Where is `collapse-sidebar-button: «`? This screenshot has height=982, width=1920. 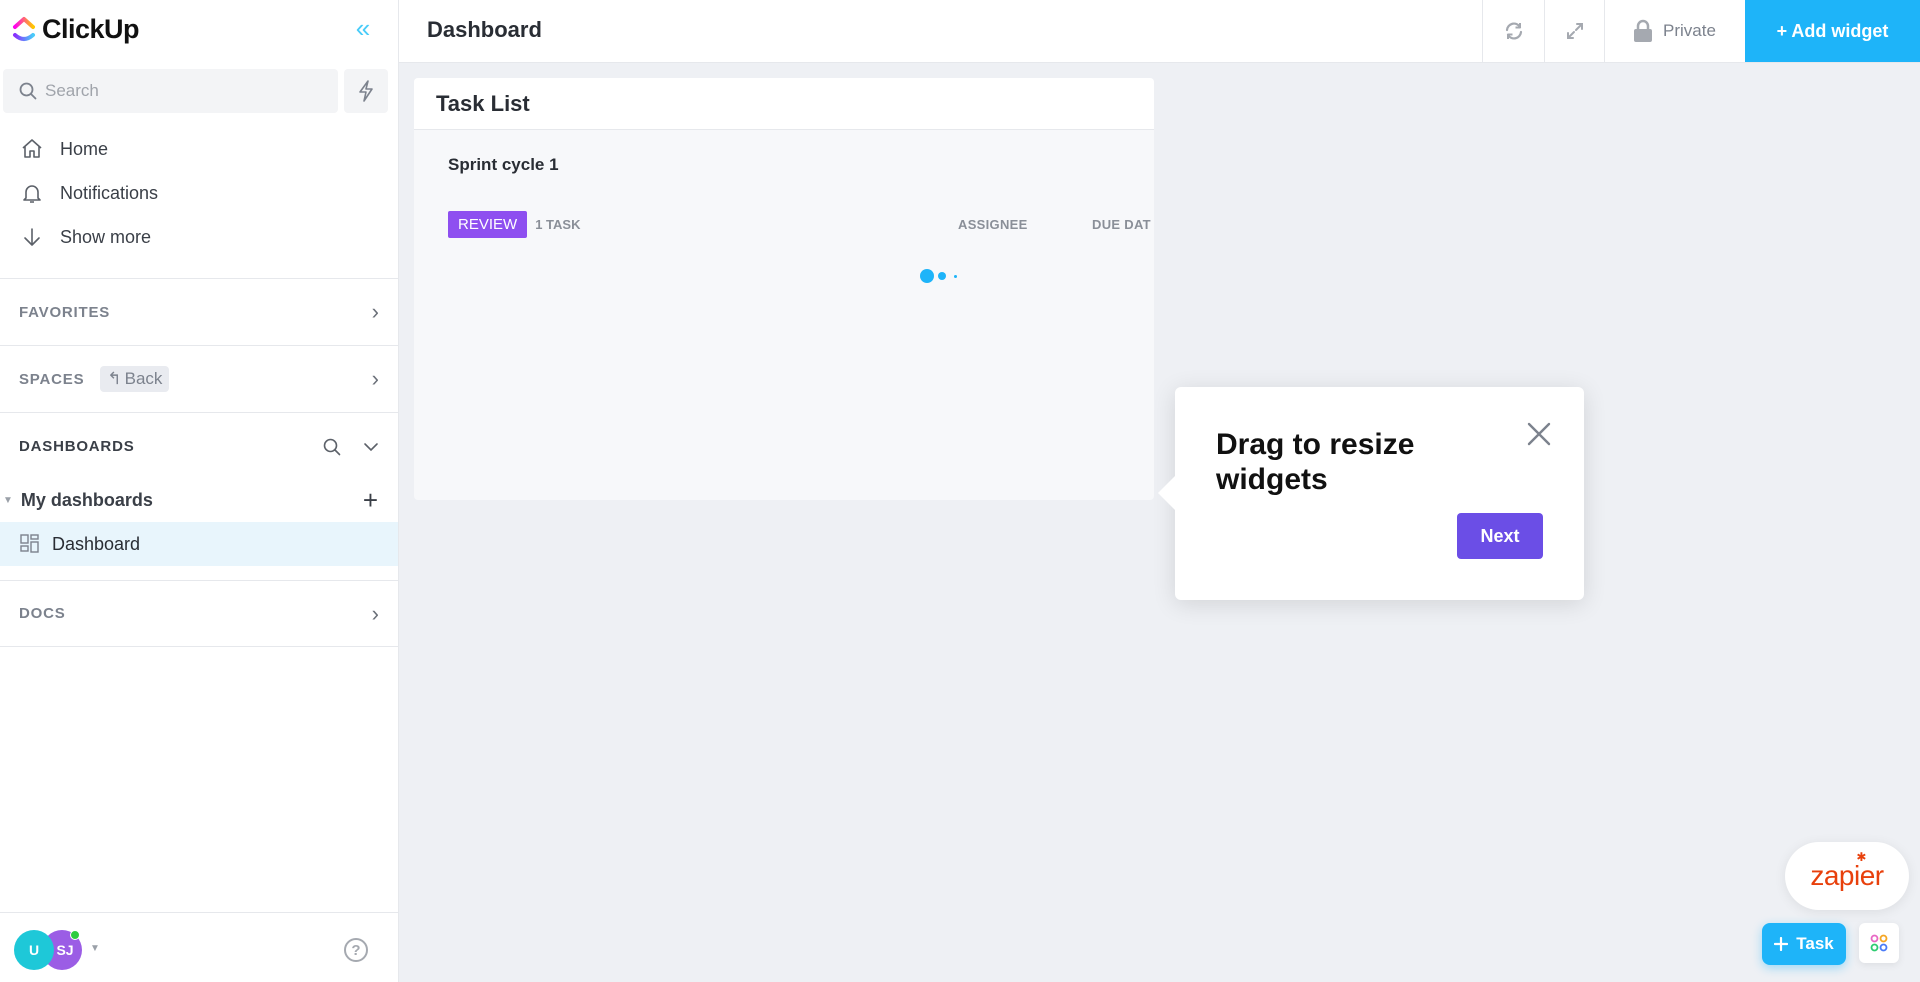 collapse-sidebar-button: « is located at coordinates (363, 28).